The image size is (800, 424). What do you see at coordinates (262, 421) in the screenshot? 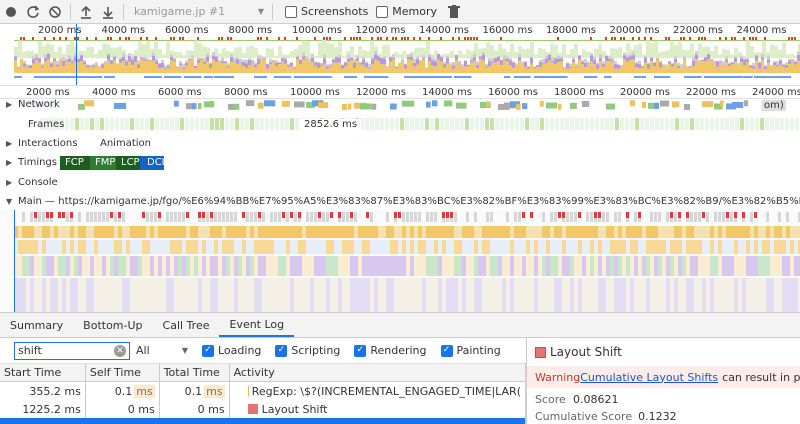
I see `table-row-selected` at bounding box center [262, 421].